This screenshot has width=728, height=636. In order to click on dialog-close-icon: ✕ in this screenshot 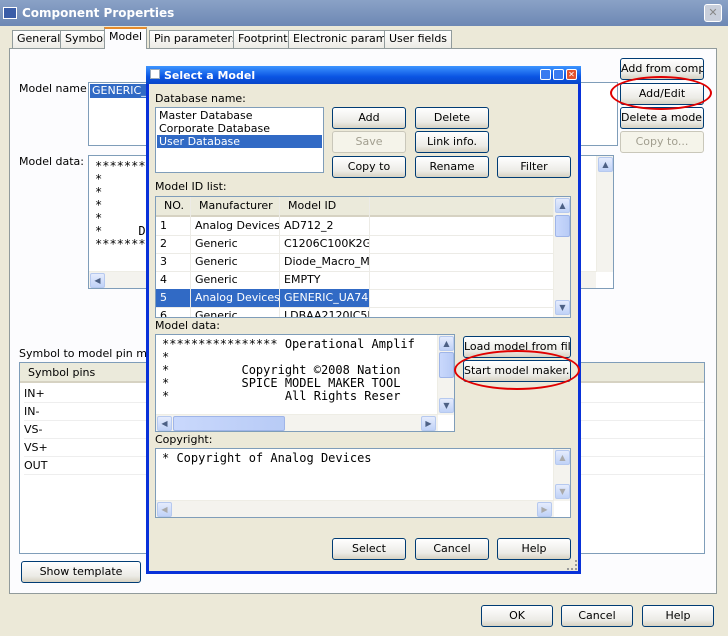, I will do `click(571, 74)`.